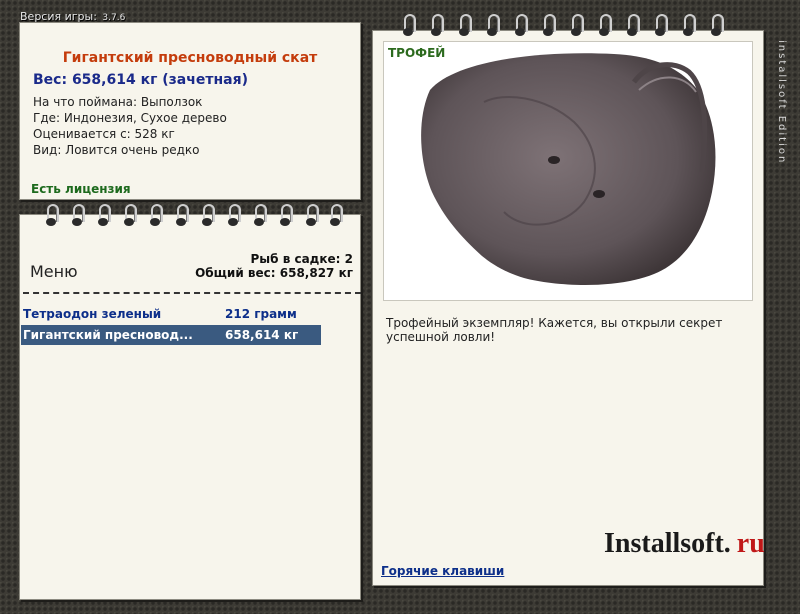  I want to click on catch-stats: Рыб в садке: 2 Общий вес: 658,827 кг, so click(274, 266).